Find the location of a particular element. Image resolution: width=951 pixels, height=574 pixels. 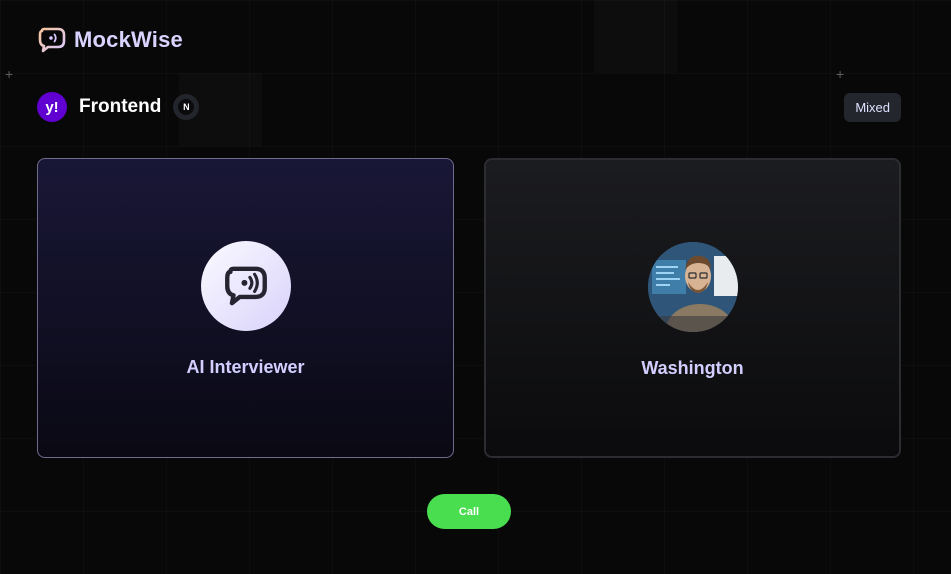

company-logo: y! is located at coordinates (52, 107).